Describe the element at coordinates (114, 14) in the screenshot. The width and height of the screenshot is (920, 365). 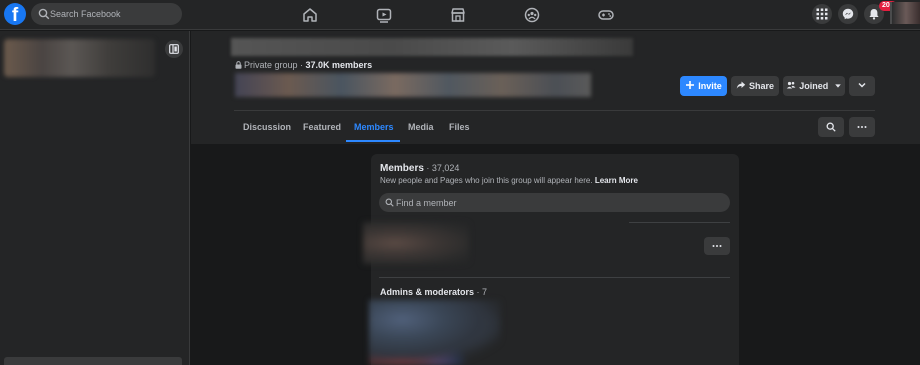
I see `search-input` at that location.